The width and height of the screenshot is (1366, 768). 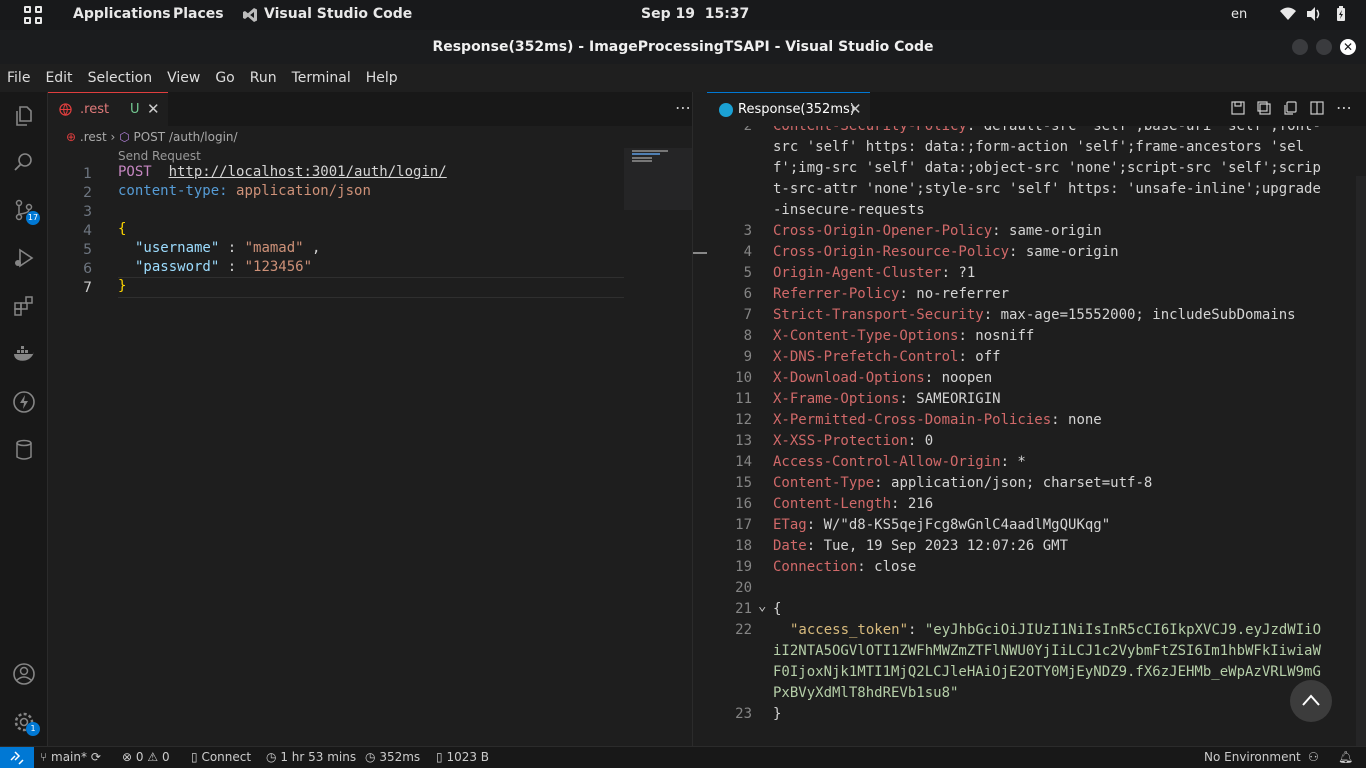 What do you see at coordinates (24, 354) in the screenshot?
I see `docker-icon` at bounding box center [24, 354].